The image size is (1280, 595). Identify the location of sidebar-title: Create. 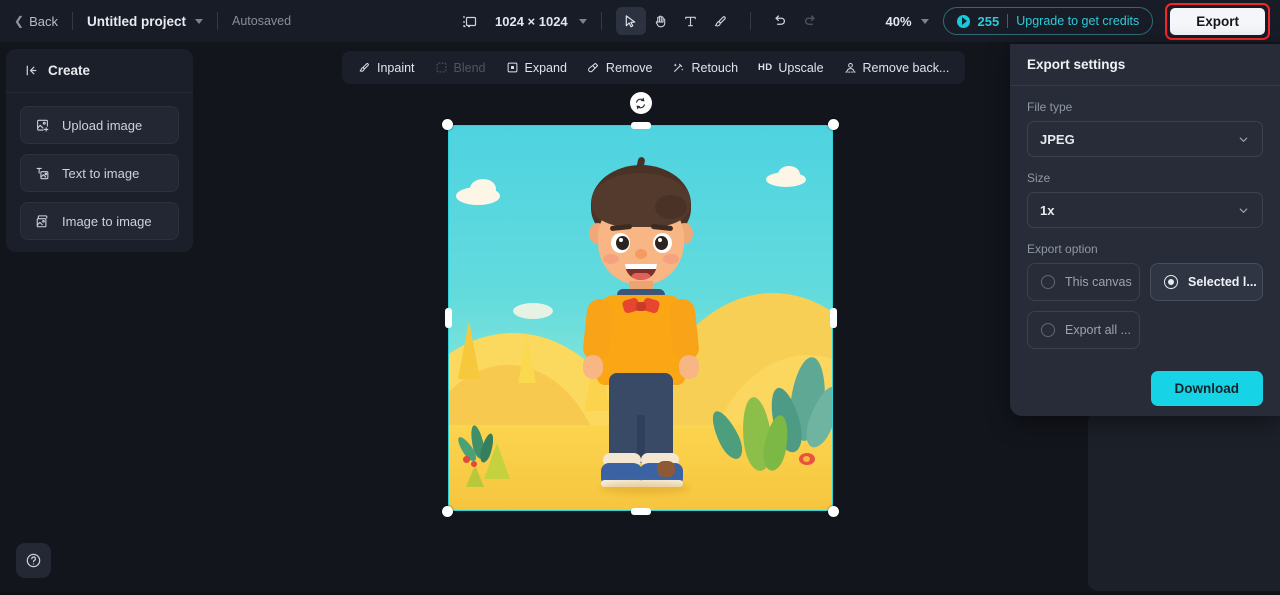
(69, 70).